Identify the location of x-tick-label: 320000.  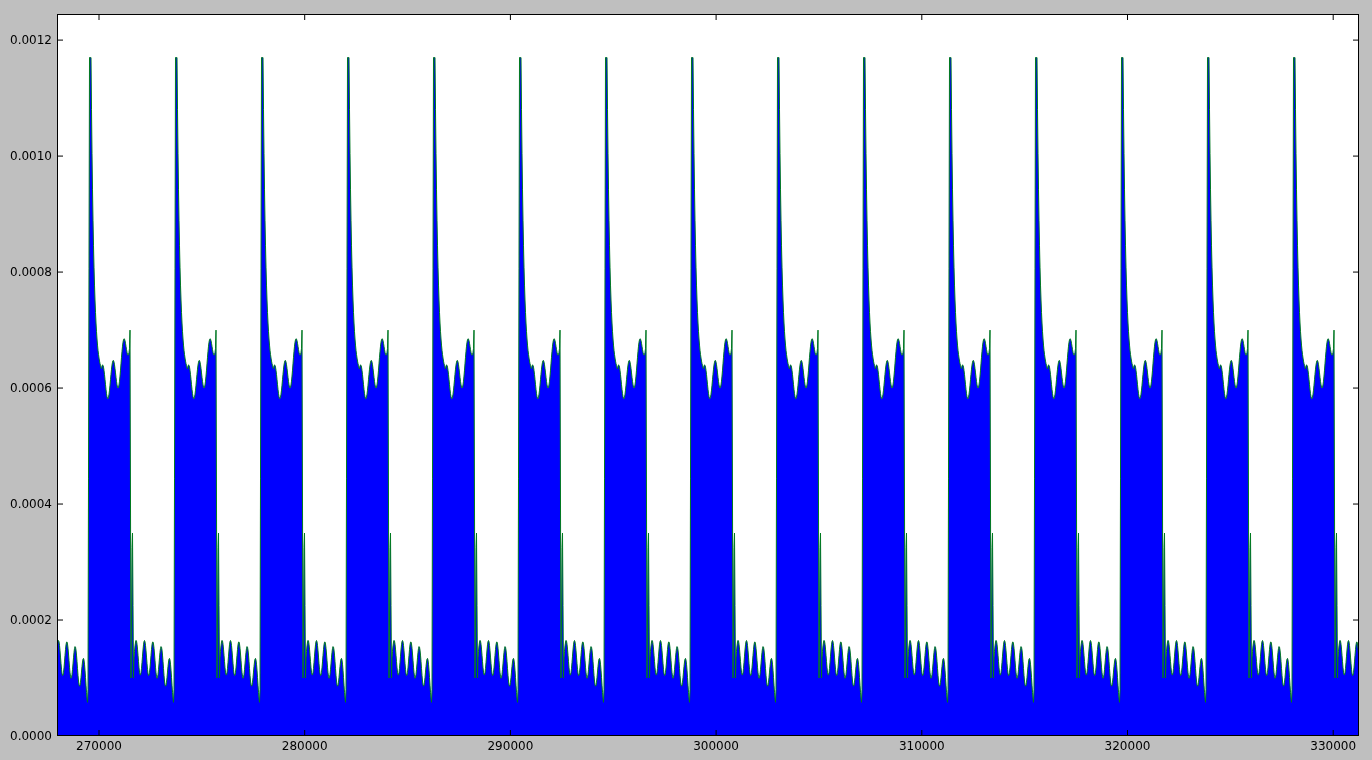
(1127, 746).